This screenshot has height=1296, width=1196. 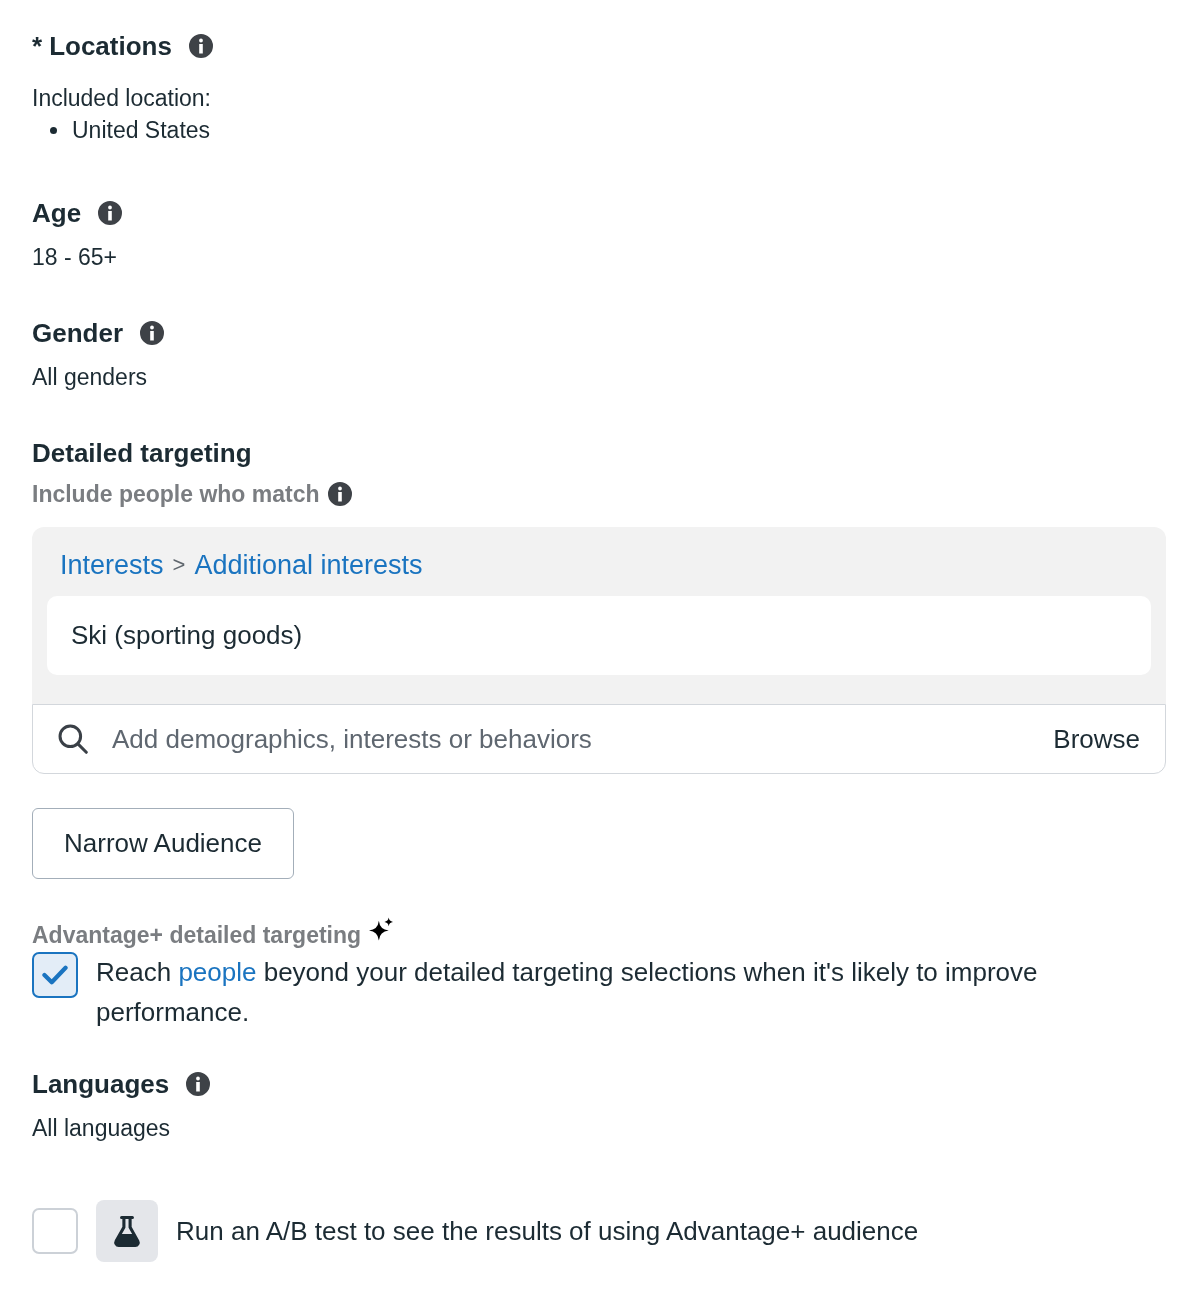 What do you see at coordinates (1096, 739) in the screenshot?
I see `browse-link: Browse` at bounding box center [1096, 739].